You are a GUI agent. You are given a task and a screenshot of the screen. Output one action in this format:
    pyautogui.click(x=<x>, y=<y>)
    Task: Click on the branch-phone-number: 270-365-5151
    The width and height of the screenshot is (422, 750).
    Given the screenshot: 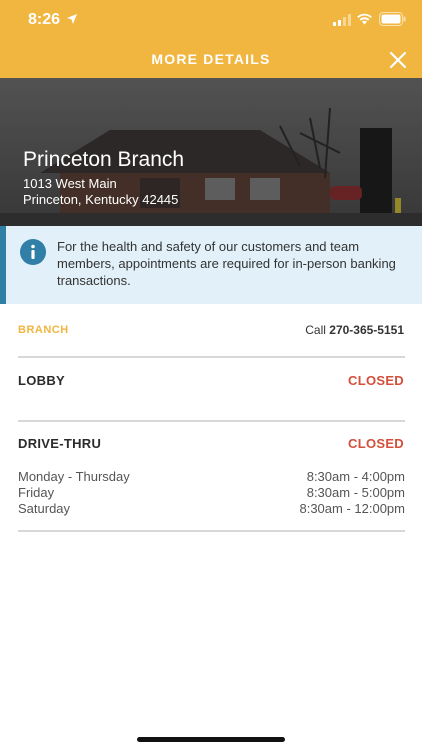 What is the action you would take?
    pyautogui.click(x=366, y=330)
    